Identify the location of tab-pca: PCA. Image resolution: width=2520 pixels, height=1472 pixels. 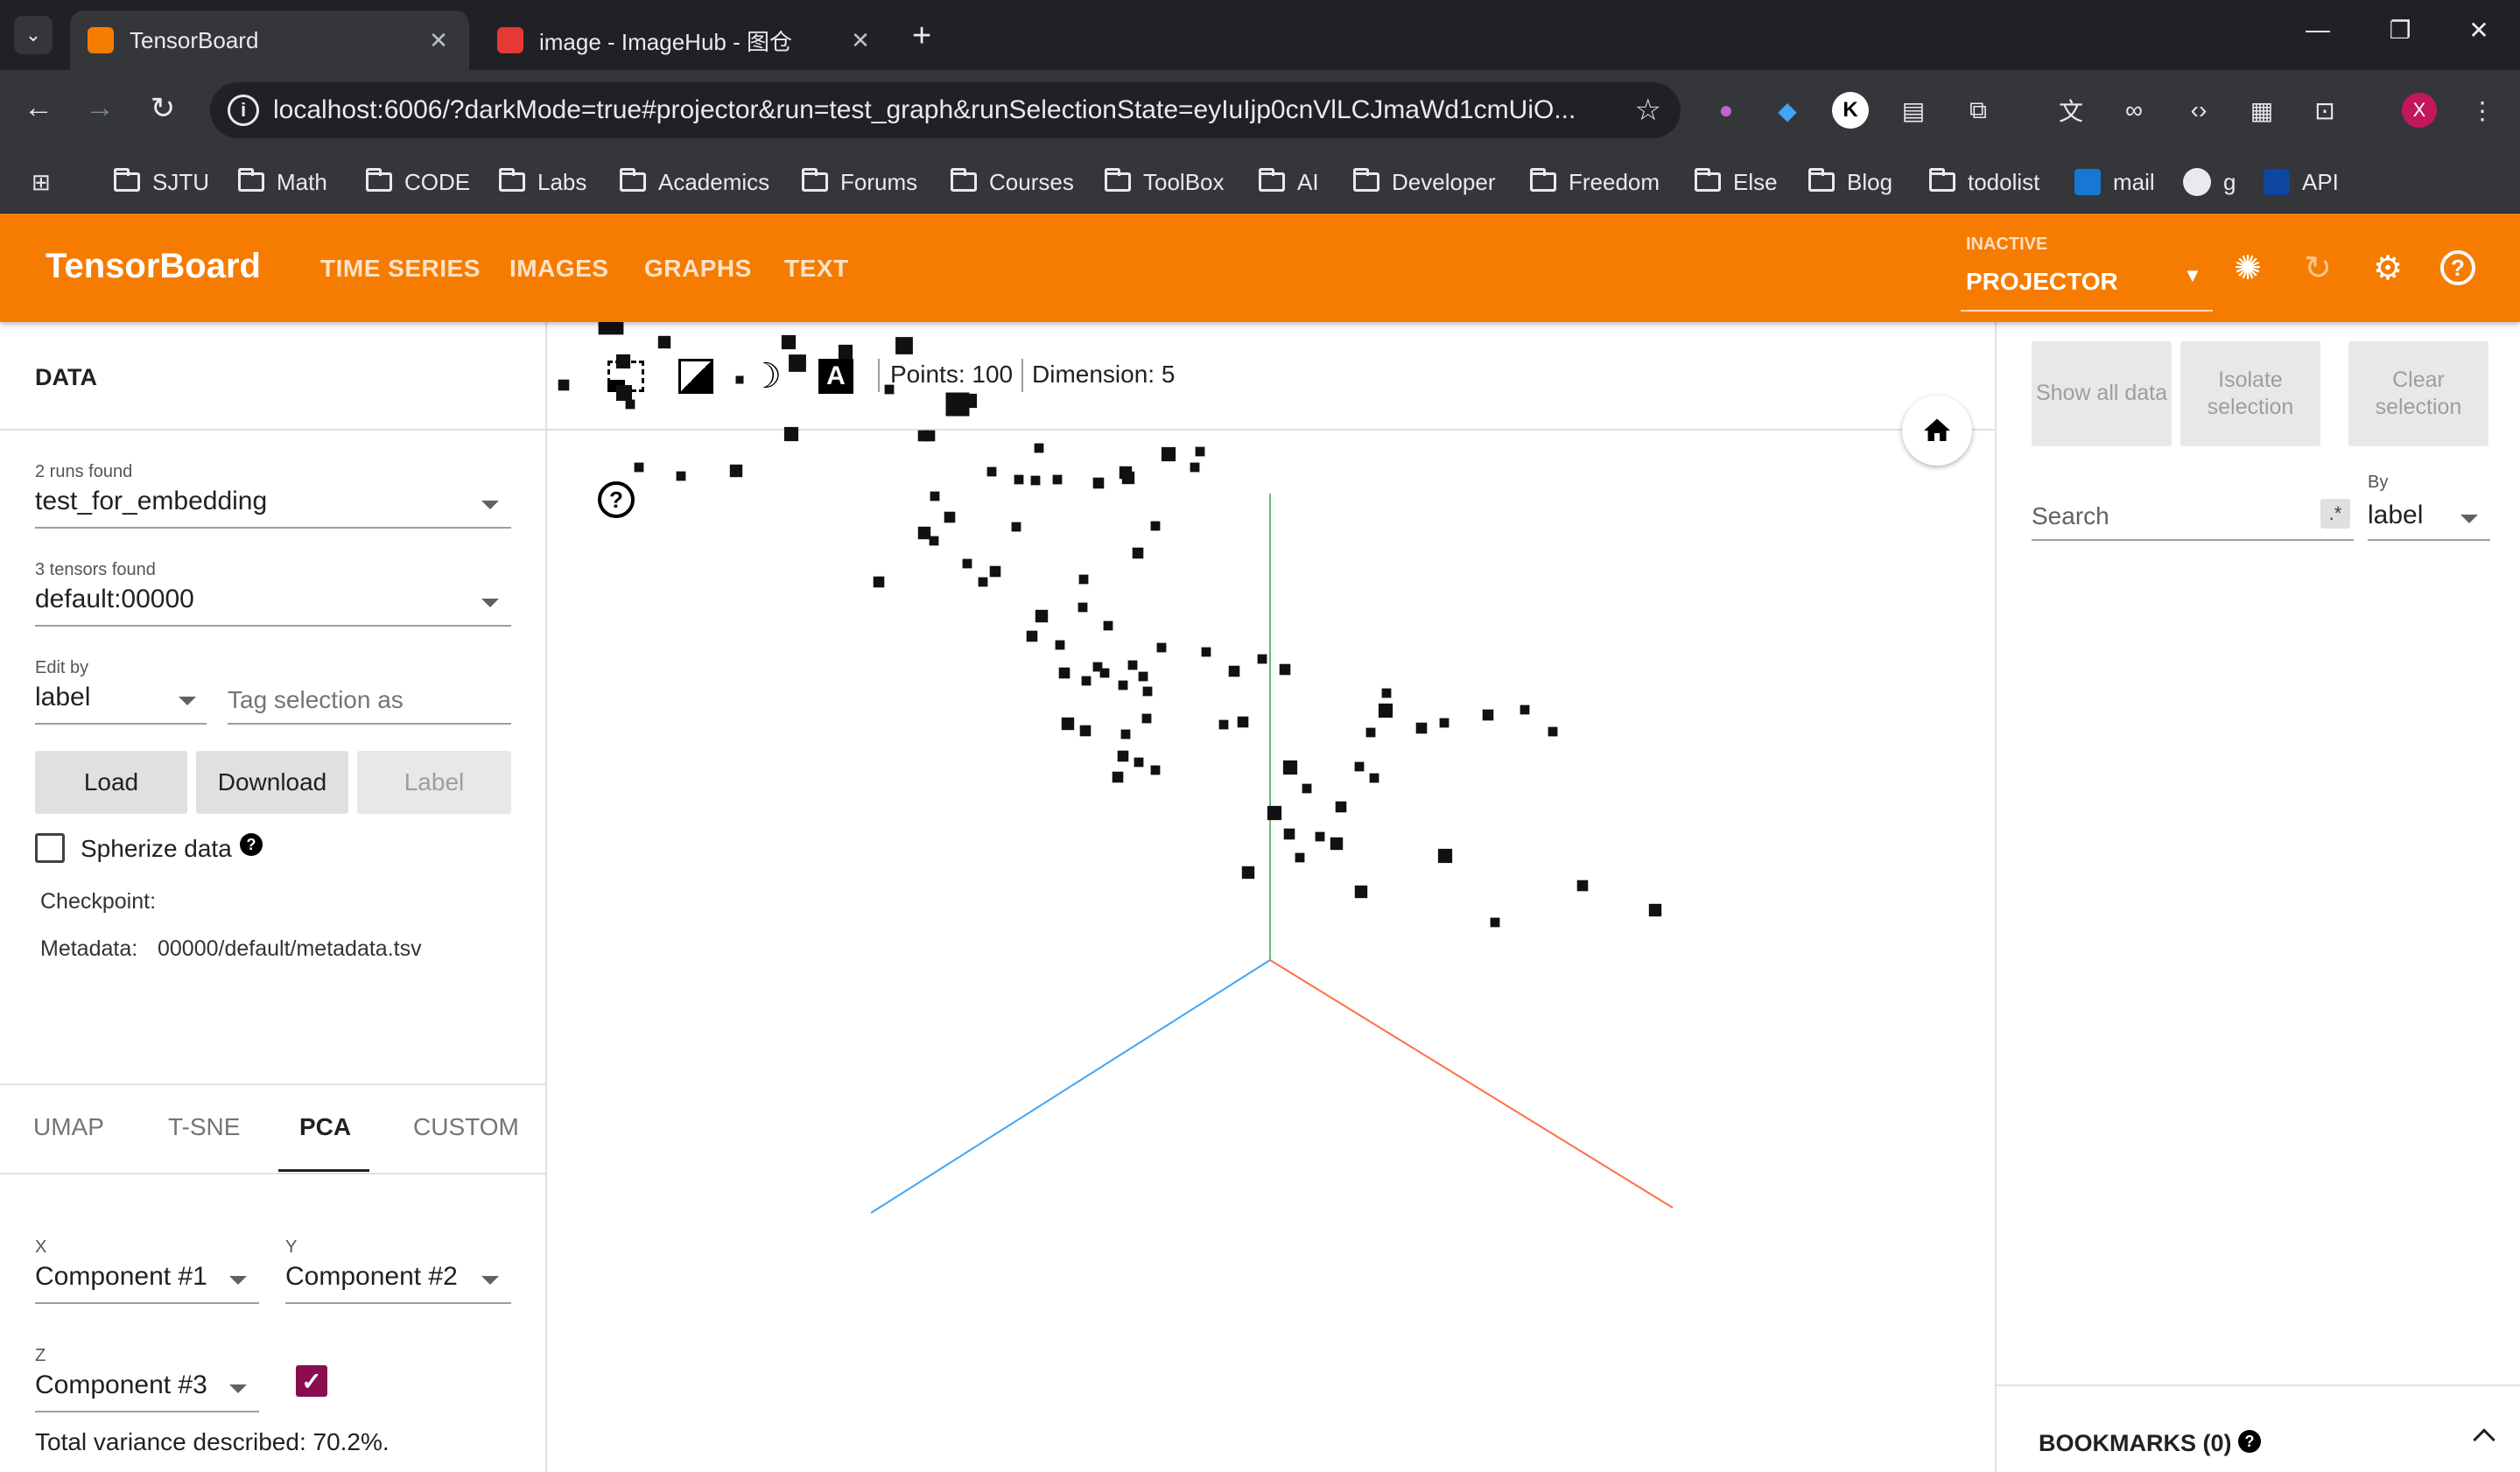
(325, 1127).